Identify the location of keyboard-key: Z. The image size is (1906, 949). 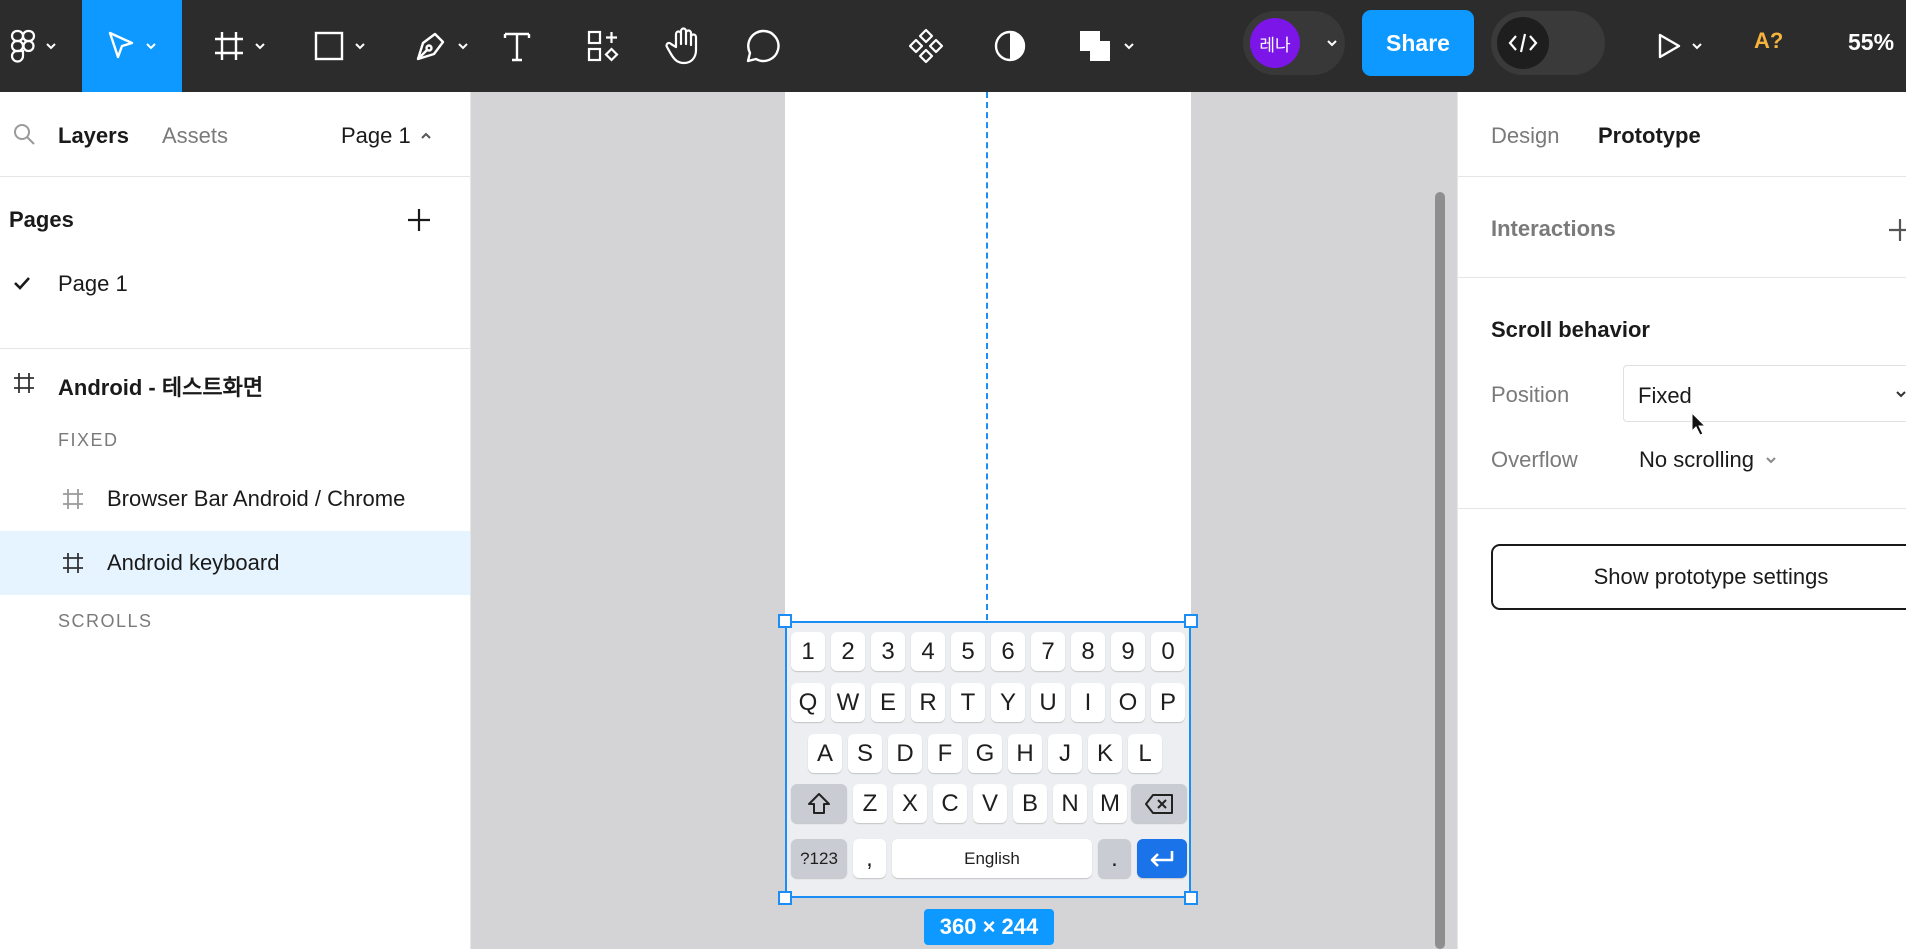
(870, 803).